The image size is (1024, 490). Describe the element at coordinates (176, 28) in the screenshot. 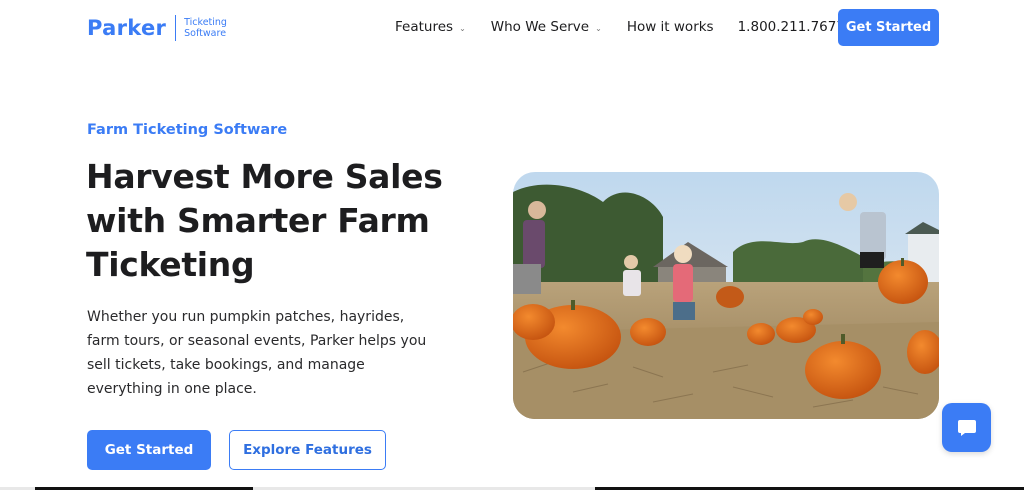

I see `logo-divider` at that location.